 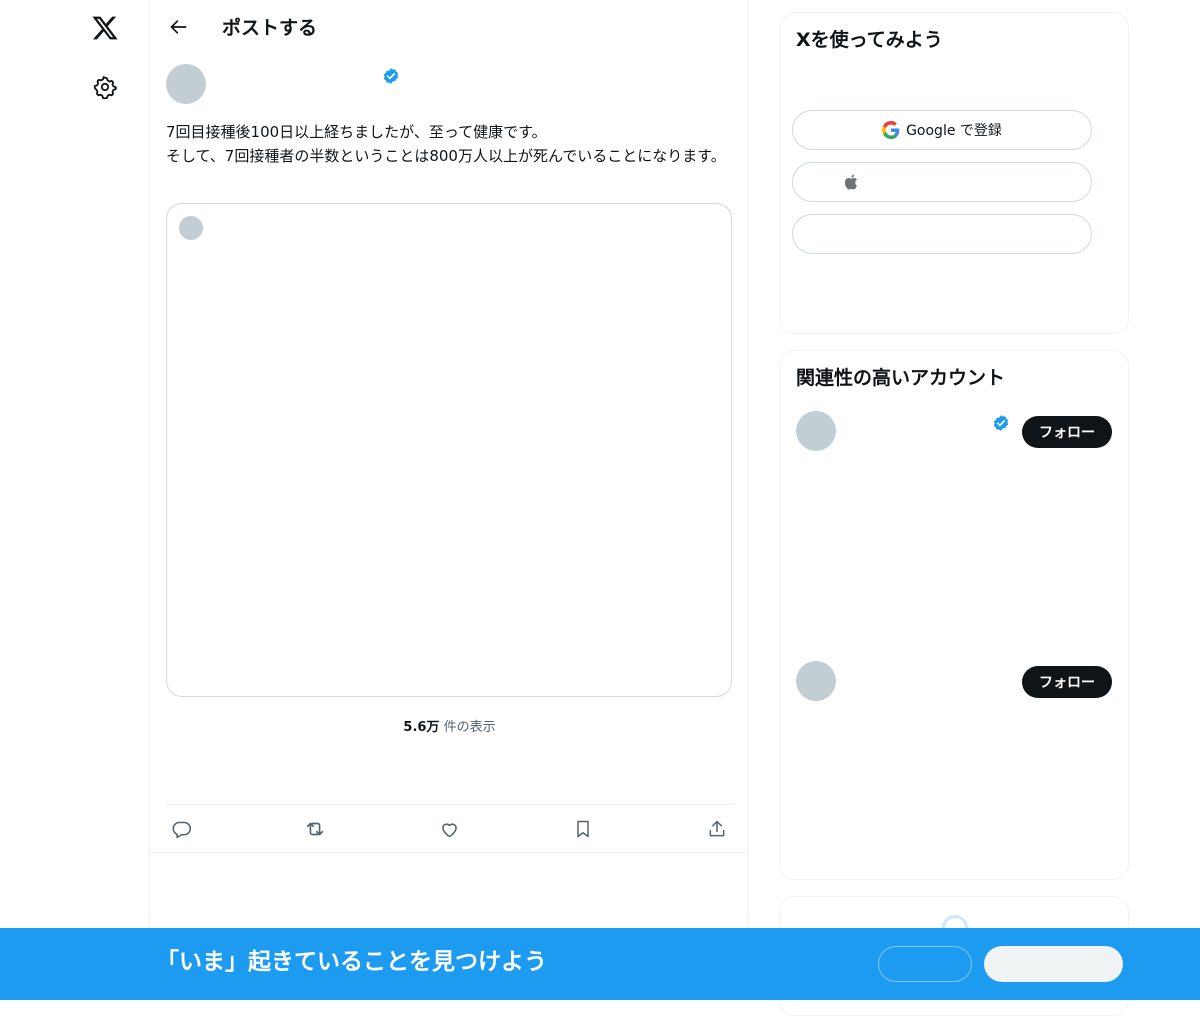 I want to click on views-label: 件の表示, so click(x=467, y=727).